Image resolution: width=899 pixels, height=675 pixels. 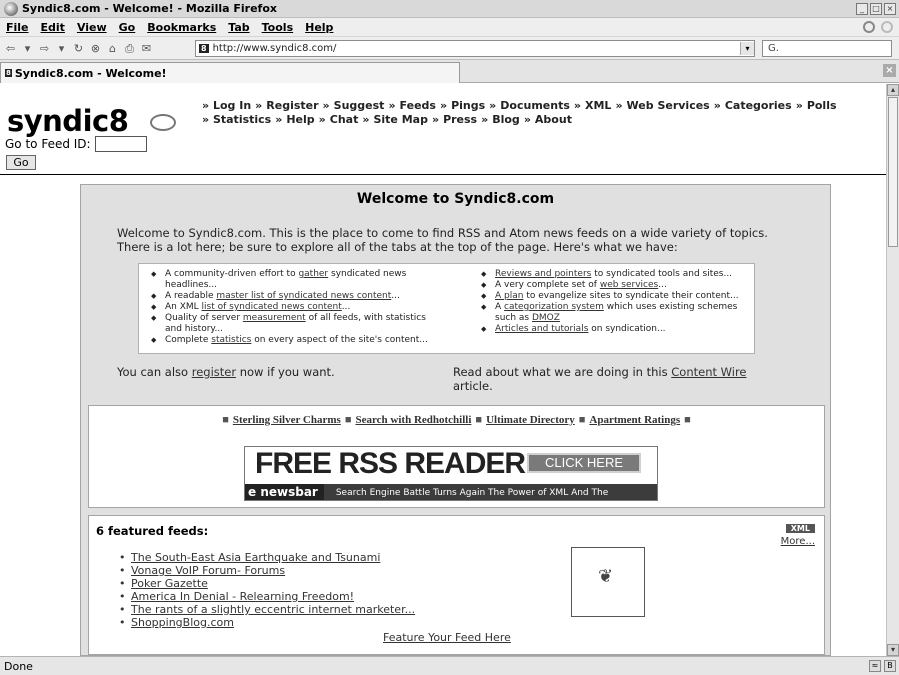 I want to click on feature-your-feed-link: Feature Your Feed Here, so click(x=447, y=637).